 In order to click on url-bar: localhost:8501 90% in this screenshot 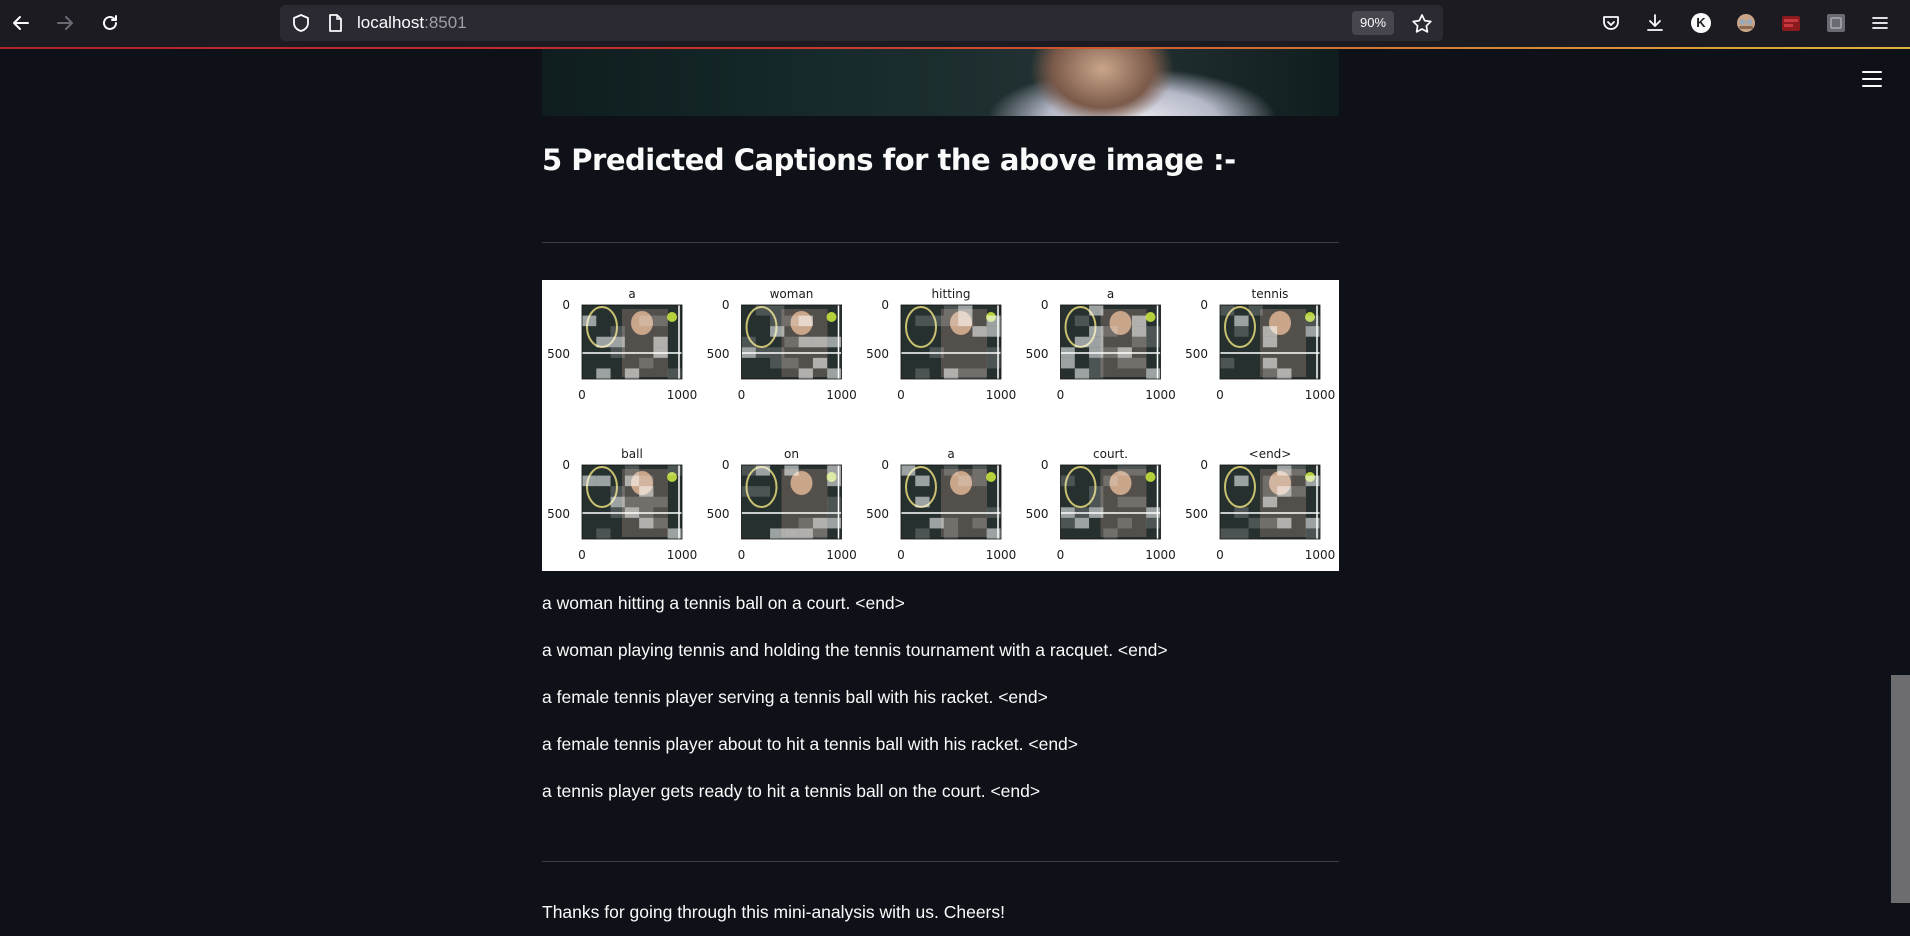, I will do `click(861, 23)`.